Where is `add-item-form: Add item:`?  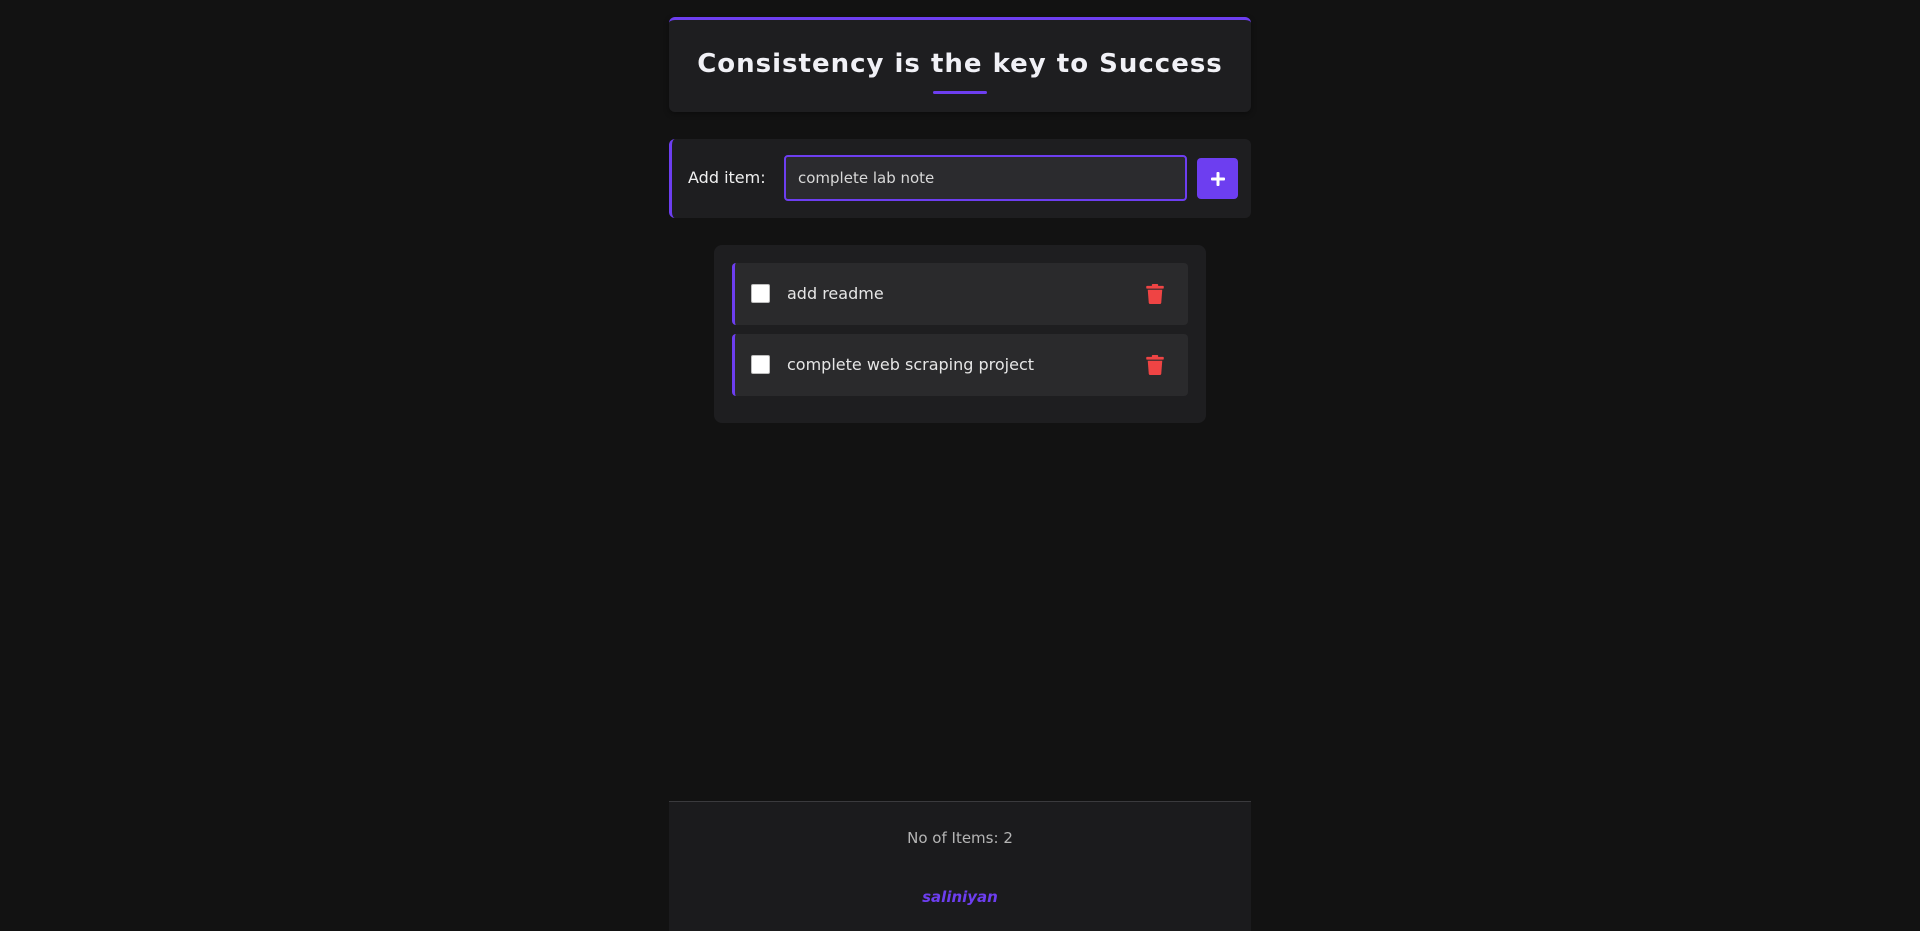
add-item-form: Add item: is located at coordinates (960, 178).